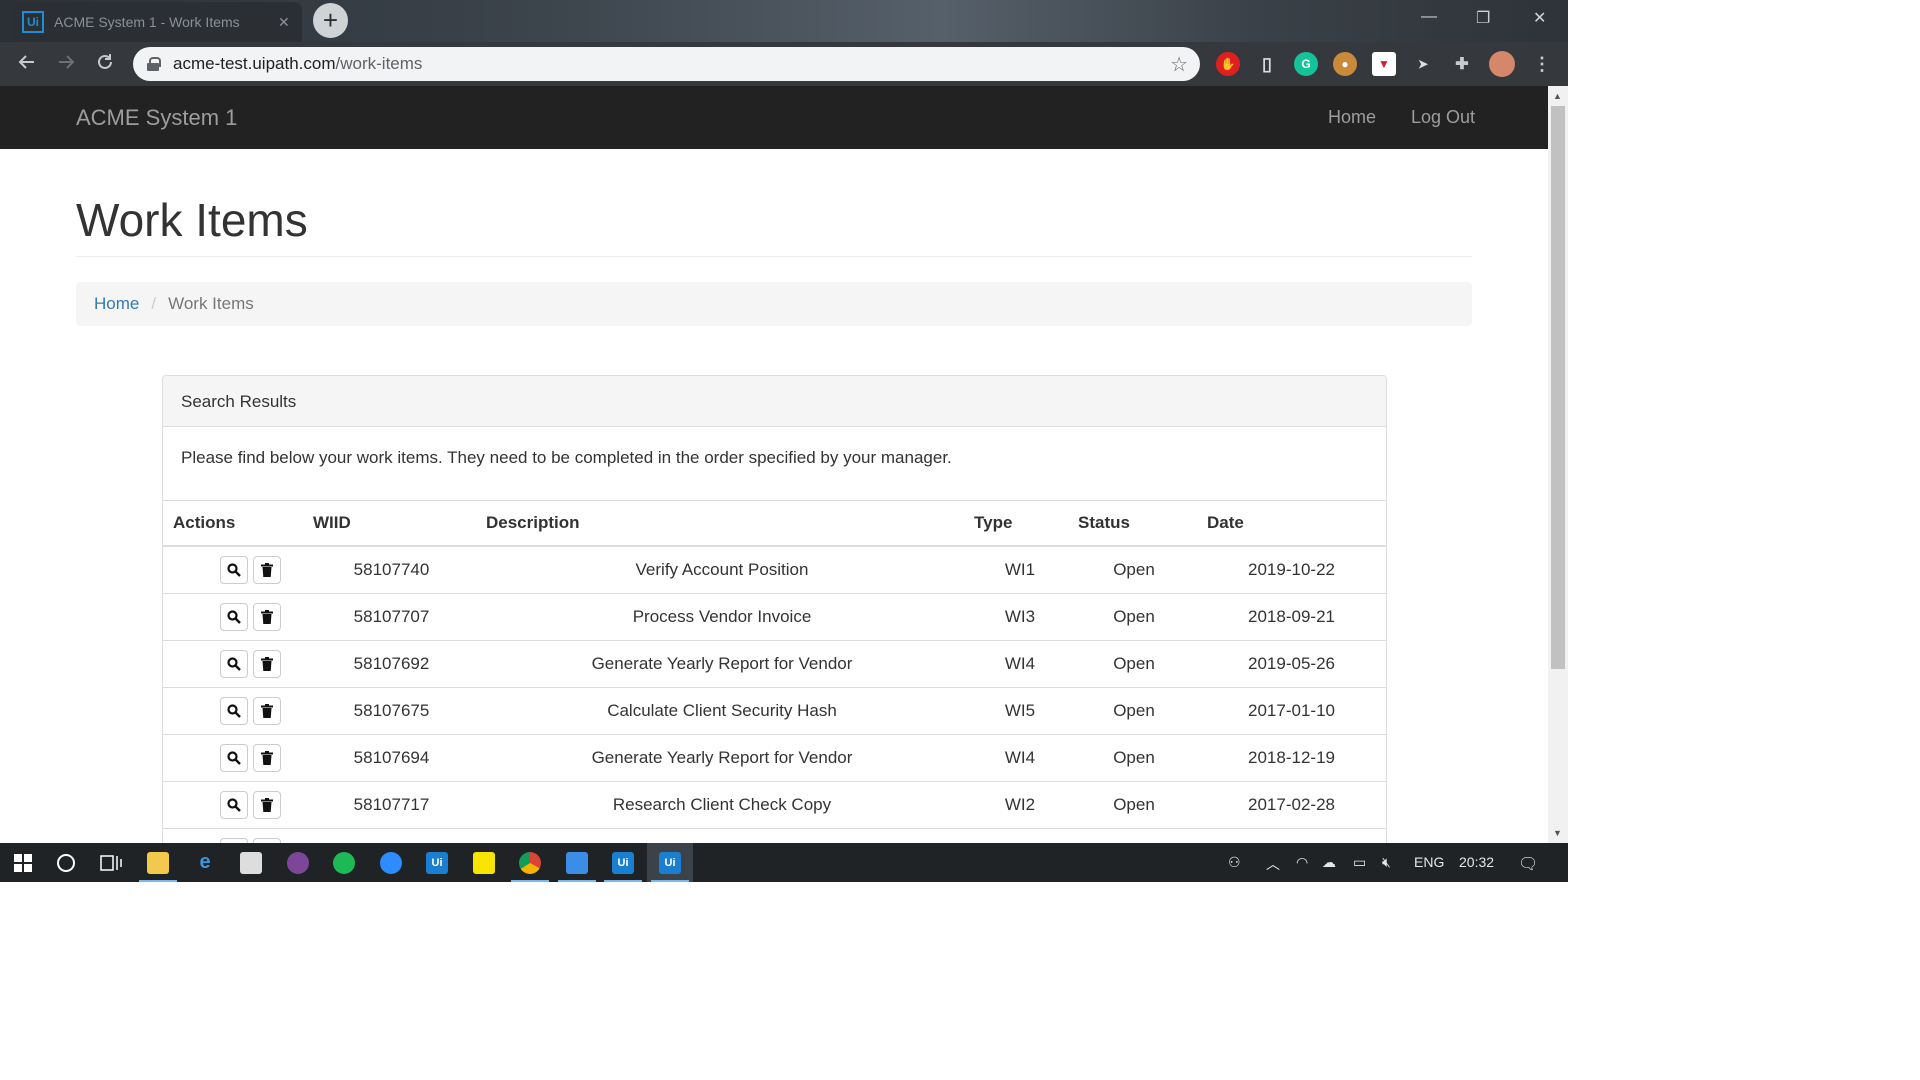  I want to click on forward-arrow-icon, so click(66, 65).